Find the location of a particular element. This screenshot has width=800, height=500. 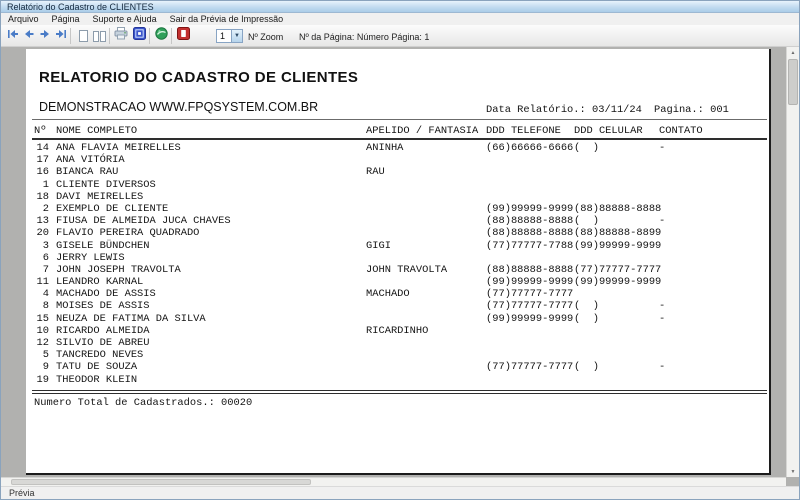

column-header-apelido: APELIDO / FANTASIA is located at coordinates (422, 131).